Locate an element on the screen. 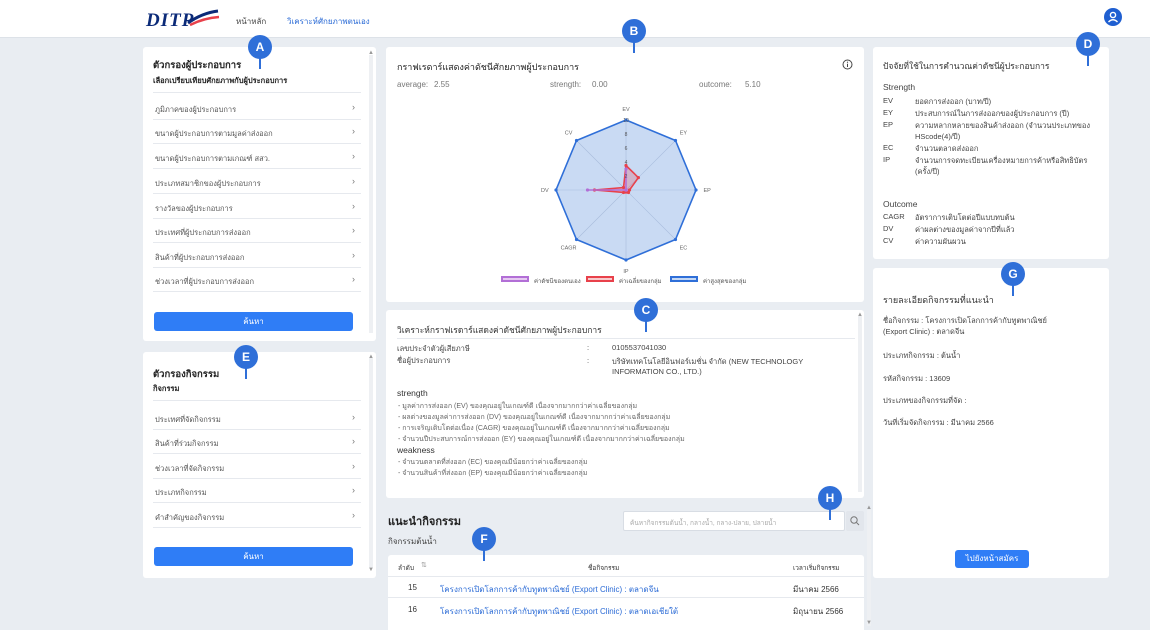  factor-key: EY is located at coordinates (888, 112).